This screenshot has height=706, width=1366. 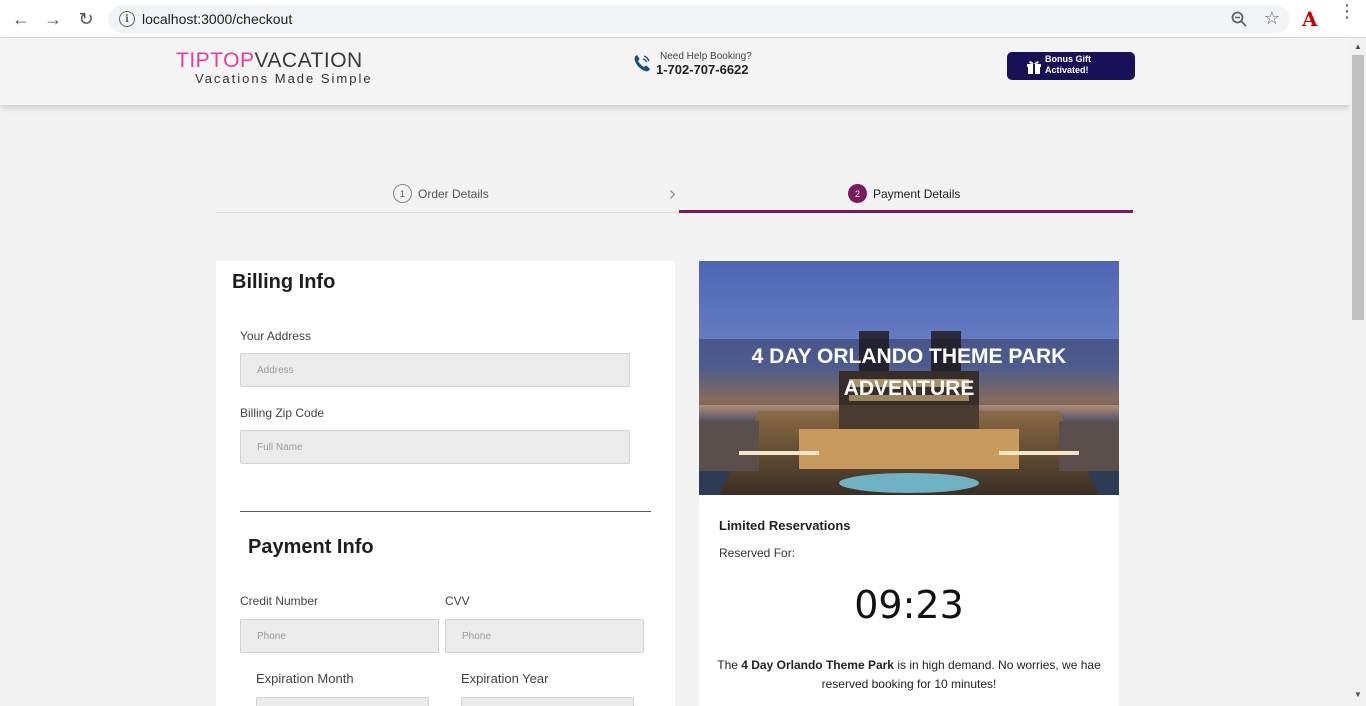 What do you see at coordinates (505, 678) in the screenshot?
I see `expiration-year-label: Expiration Year` at bounding box center [505, 678].